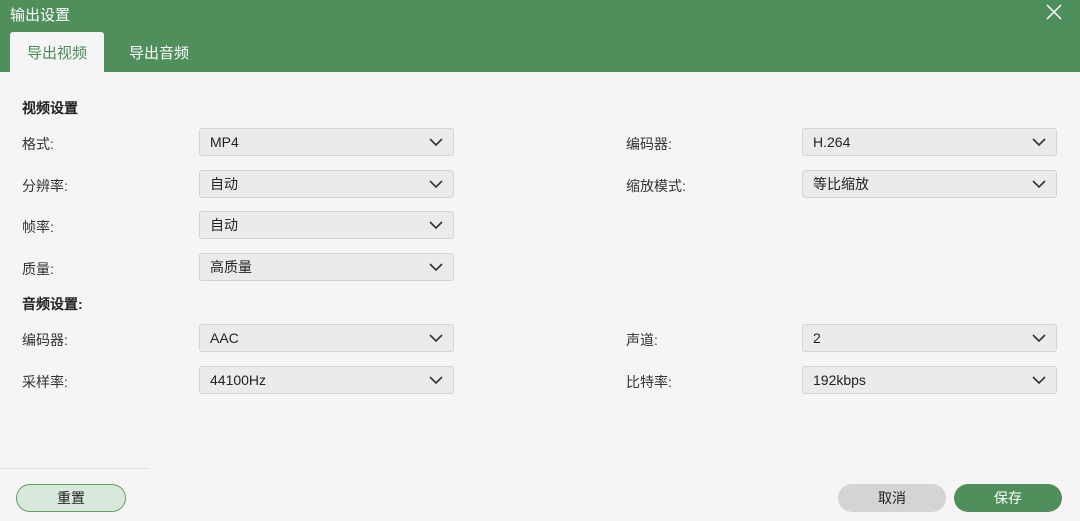 This screenshot has height=521, width=1080. Describe the element at coordinates (45, 340) in the screenshot. I see `audio-encoder-label: 编码器:` at that location.